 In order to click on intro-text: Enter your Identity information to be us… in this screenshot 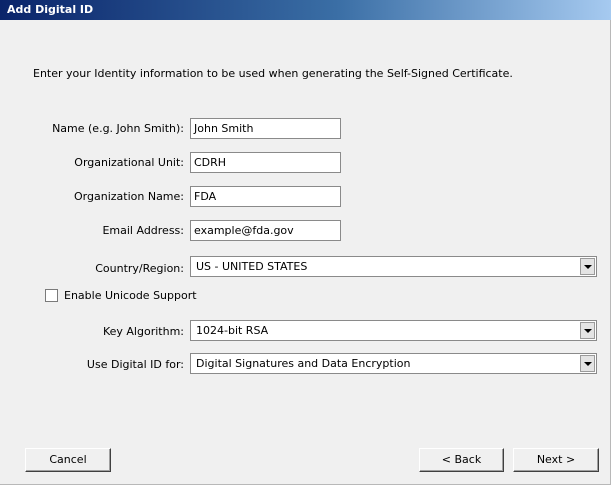, I will do `click(273, 73)`.